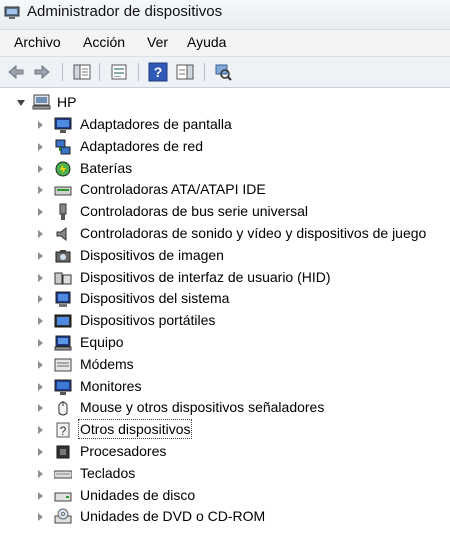  Describe the element at coordinates (173, 189) in the screenshot. I see `tree-node-label: Controladoras ATA/ATAPI IDE` at that location.